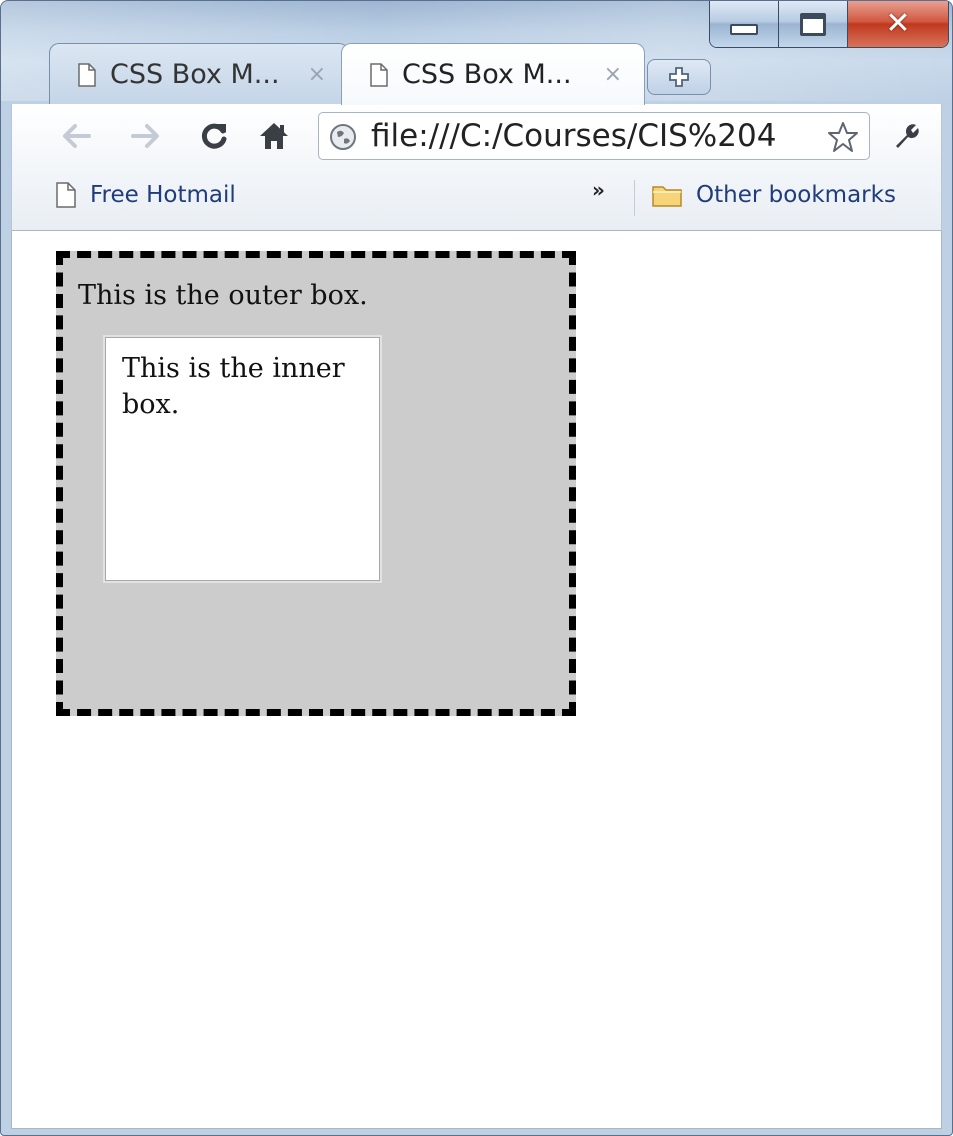 The image size is (953, 1136). I want to click on new-tab-button, so click(679, 77).